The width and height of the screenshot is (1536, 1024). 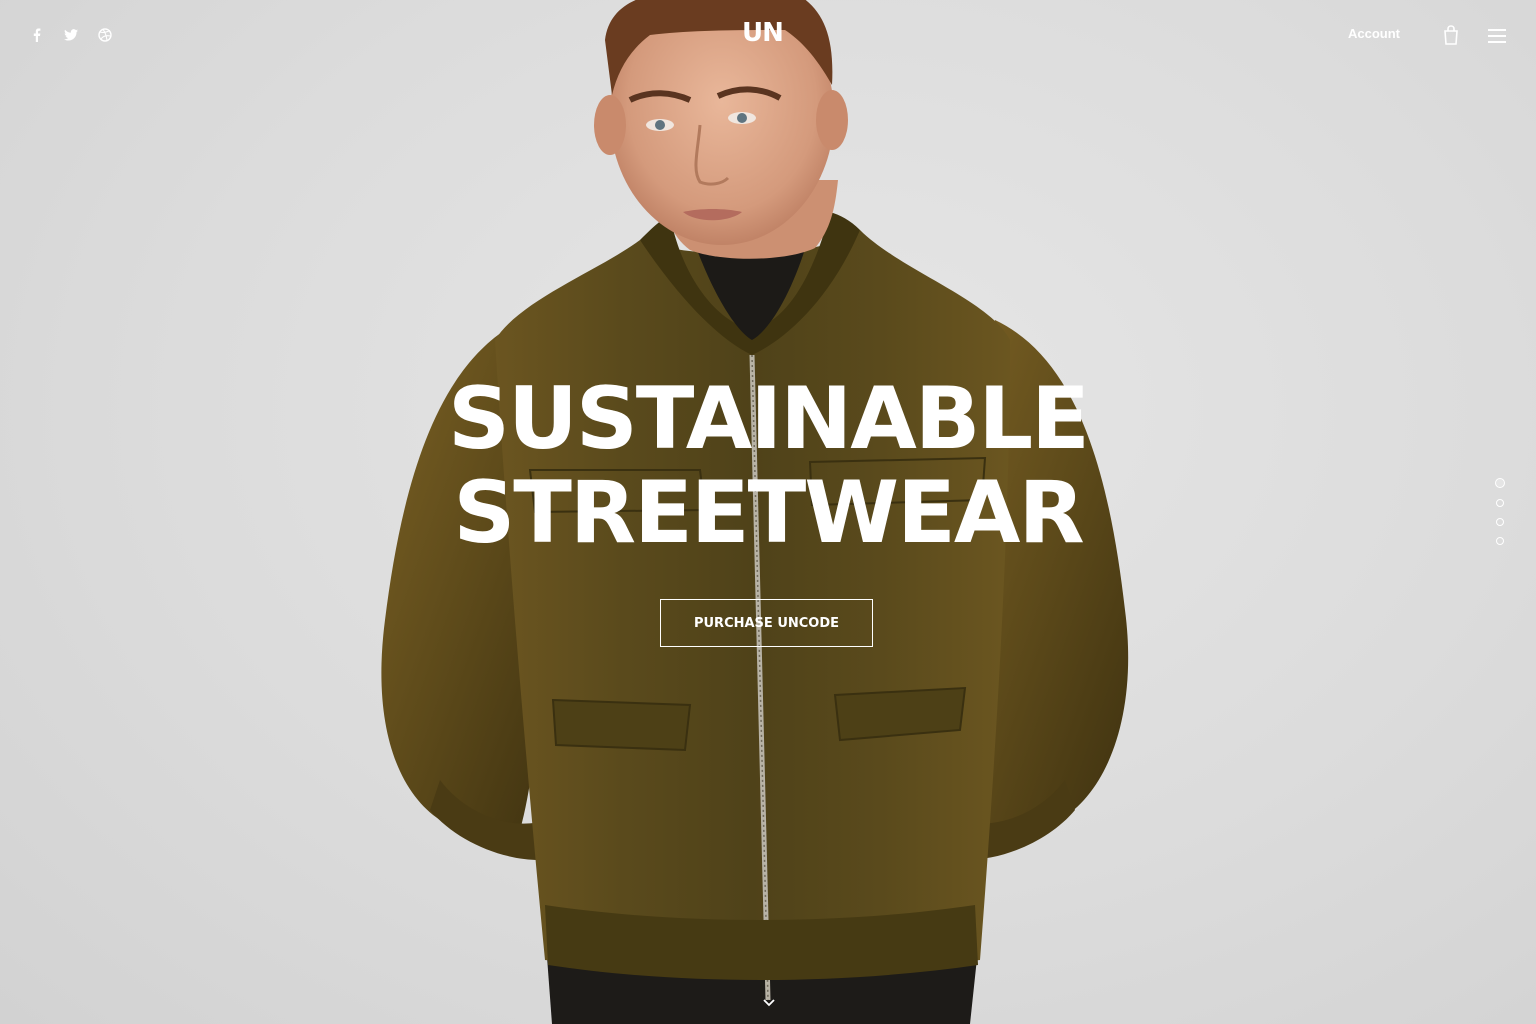 What do you see at coordinates (37, 35) in the screenshot?
I see `facebook-icon` at bounding box center [37, 35].